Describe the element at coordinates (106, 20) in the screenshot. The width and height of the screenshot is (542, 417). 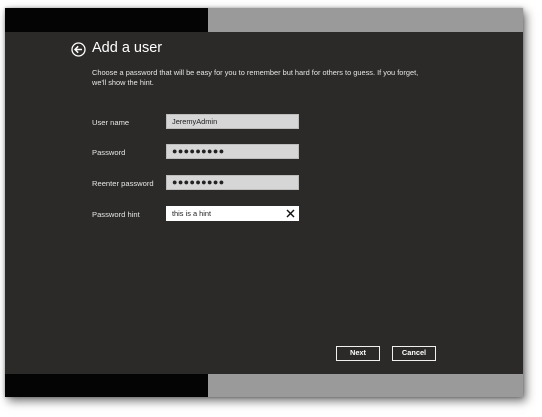
I see `top-bar-left` at that location.